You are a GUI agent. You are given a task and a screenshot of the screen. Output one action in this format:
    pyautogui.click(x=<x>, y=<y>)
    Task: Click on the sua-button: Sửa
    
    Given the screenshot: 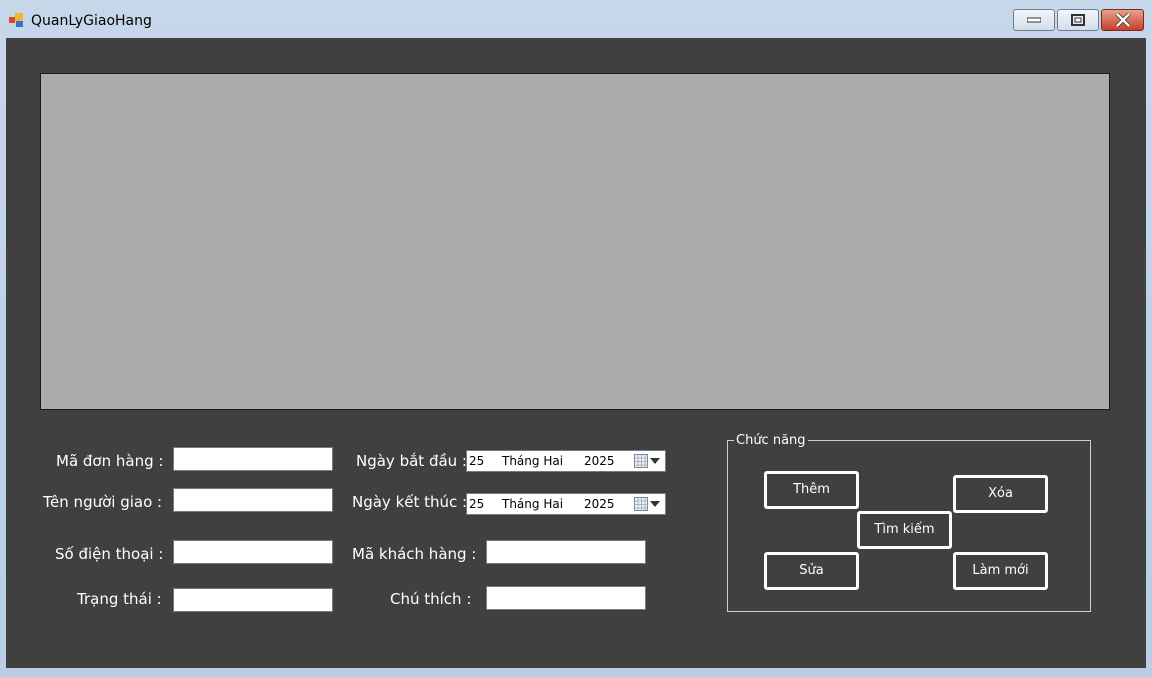 What is the action you would take?
    pyautogui.click(x=811, y=571)
    